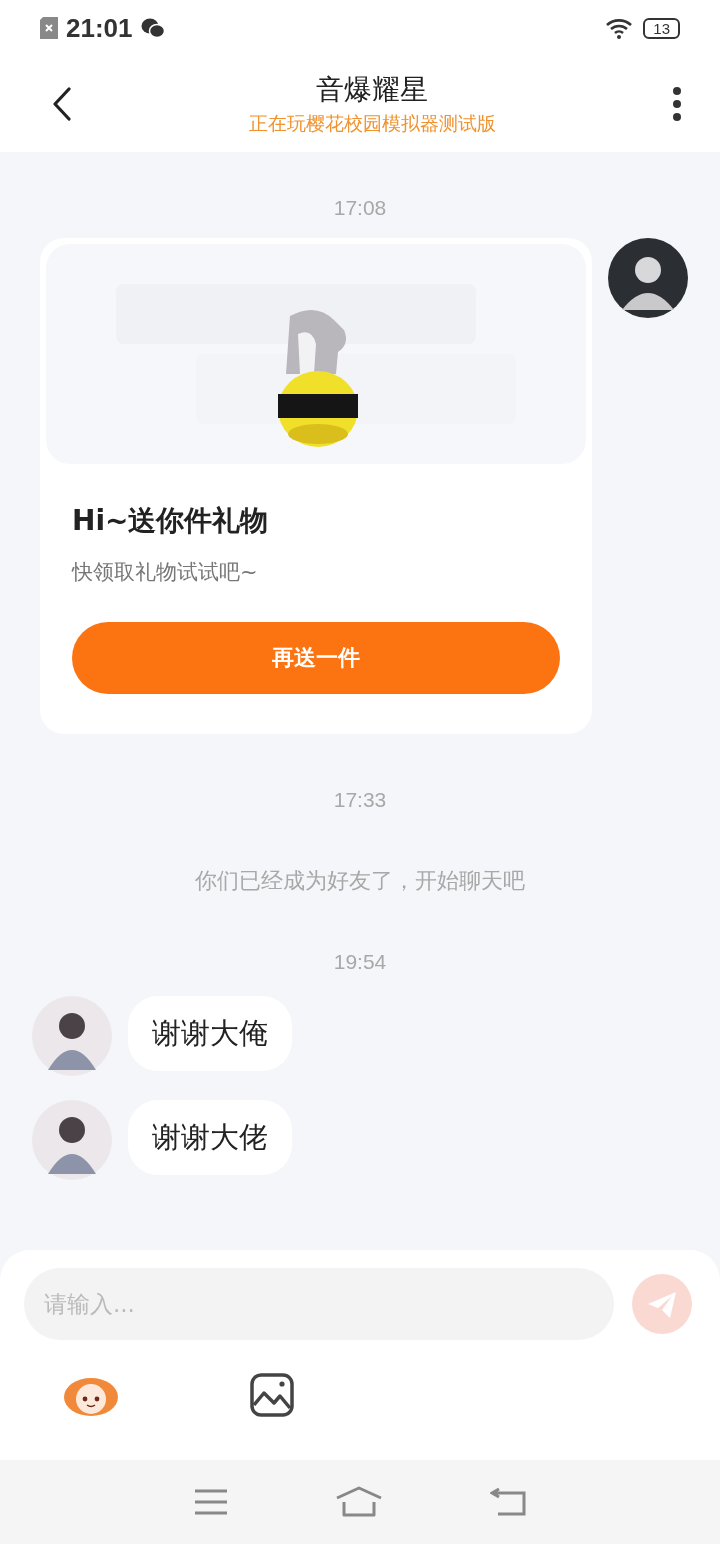 This screenshot has width=720, height=1544. I want to click on message-bubble: 谢谢大佬, so click(210, 1137).